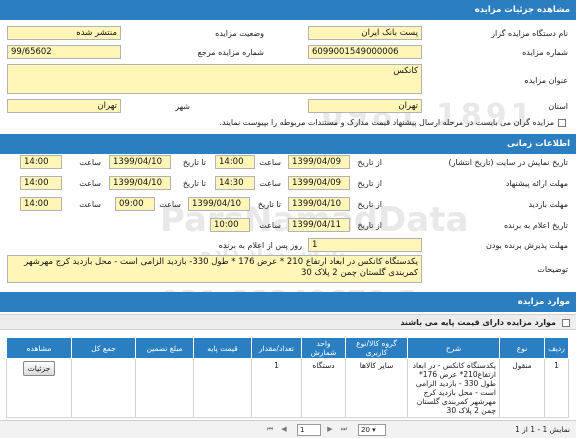 This screenshot has height=438, width=576. I want to click on visit-label: مهلت بازدید, so click(548, 204).